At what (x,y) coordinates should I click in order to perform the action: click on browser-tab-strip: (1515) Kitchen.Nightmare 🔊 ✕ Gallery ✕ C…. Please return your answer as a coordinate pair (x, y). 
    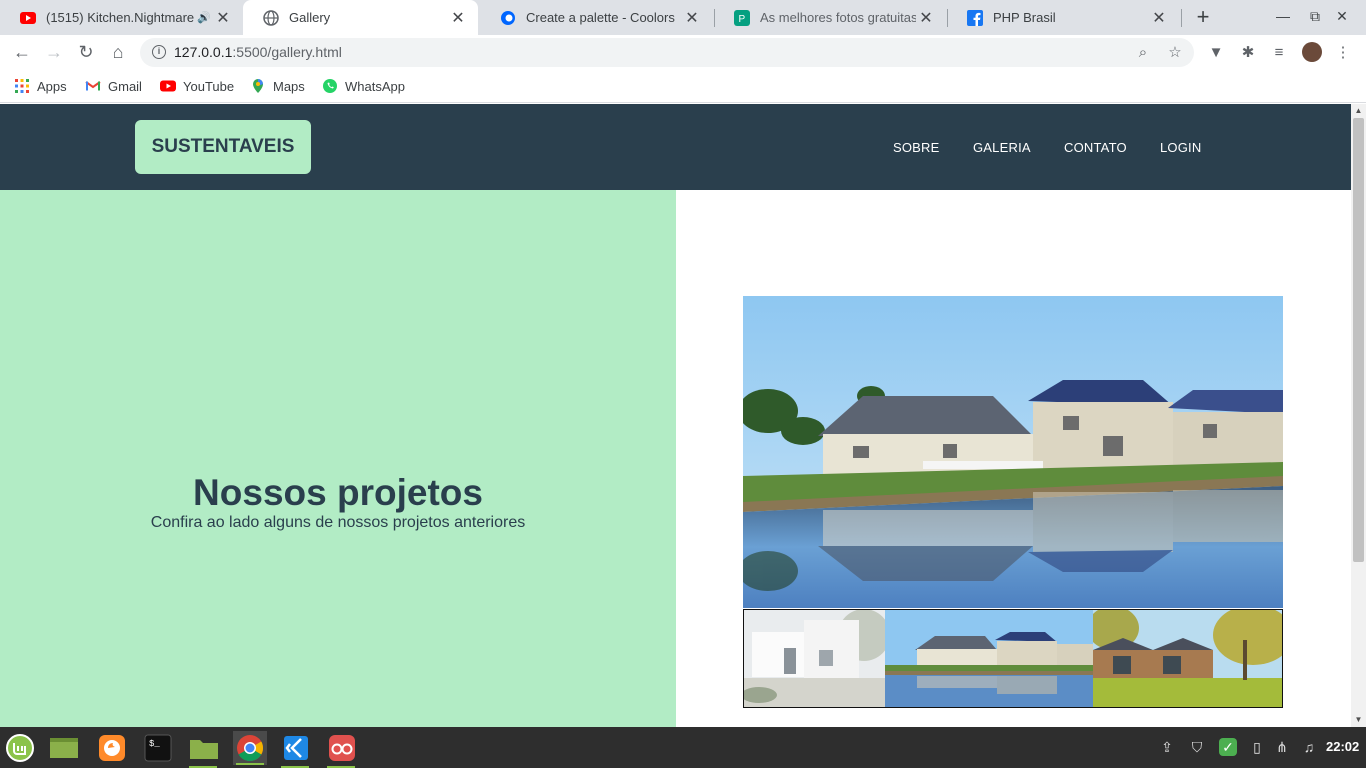
    Looking at the image, I should click on (683, 17).